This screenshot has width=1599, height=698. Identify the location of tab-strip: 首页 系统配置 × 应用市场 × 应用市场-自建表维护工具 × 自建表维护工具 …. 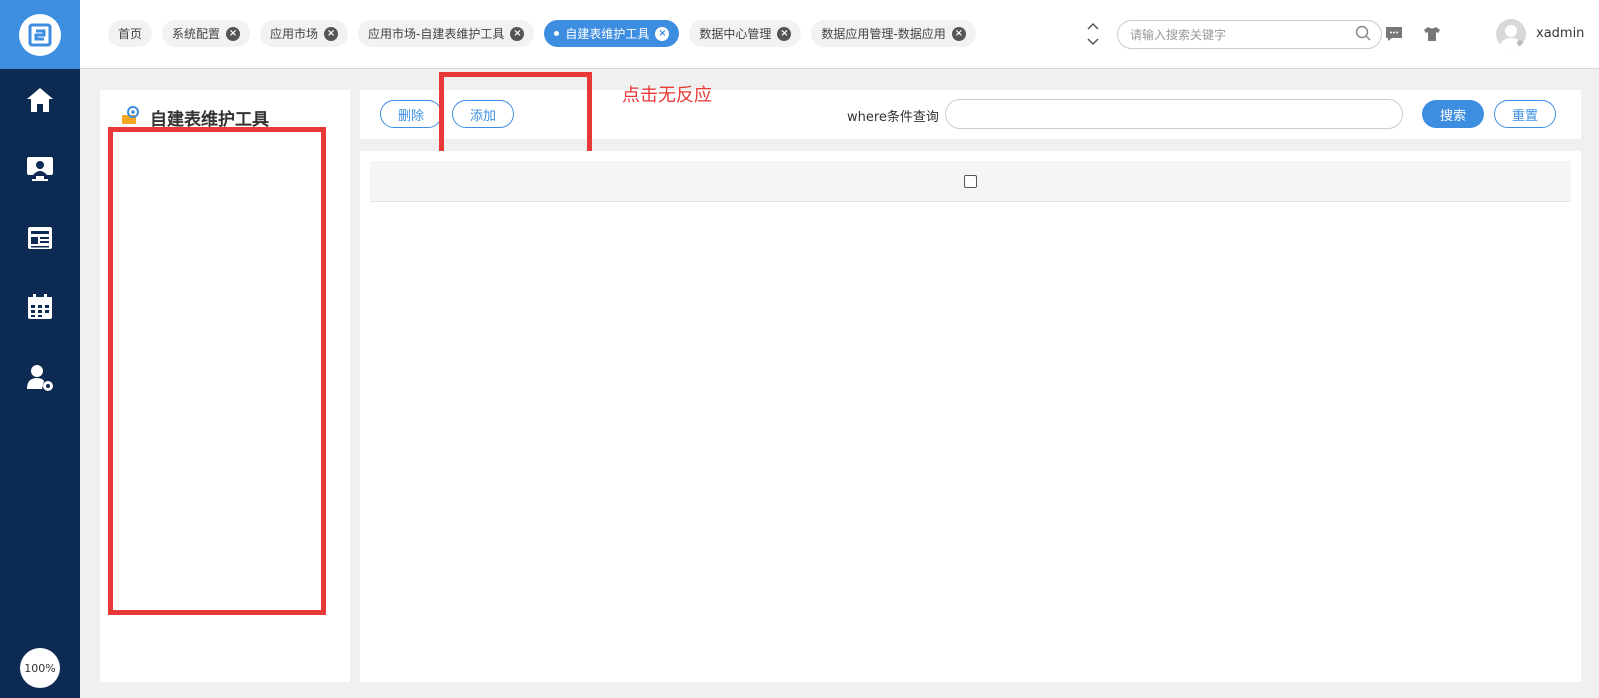
(542, 33).